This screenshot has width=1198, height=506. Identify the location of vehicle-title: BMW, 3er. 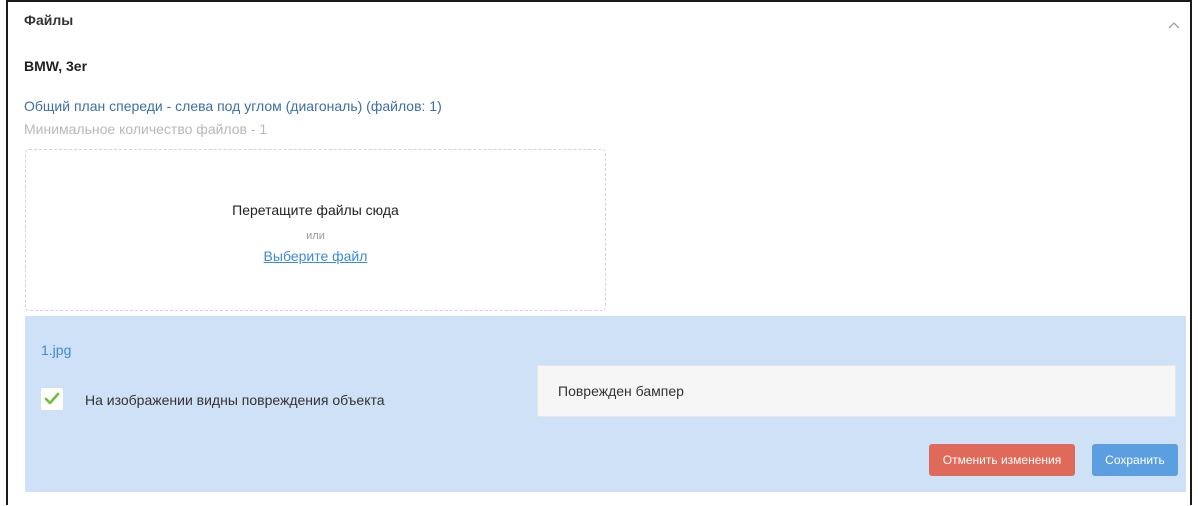
(56, 66).